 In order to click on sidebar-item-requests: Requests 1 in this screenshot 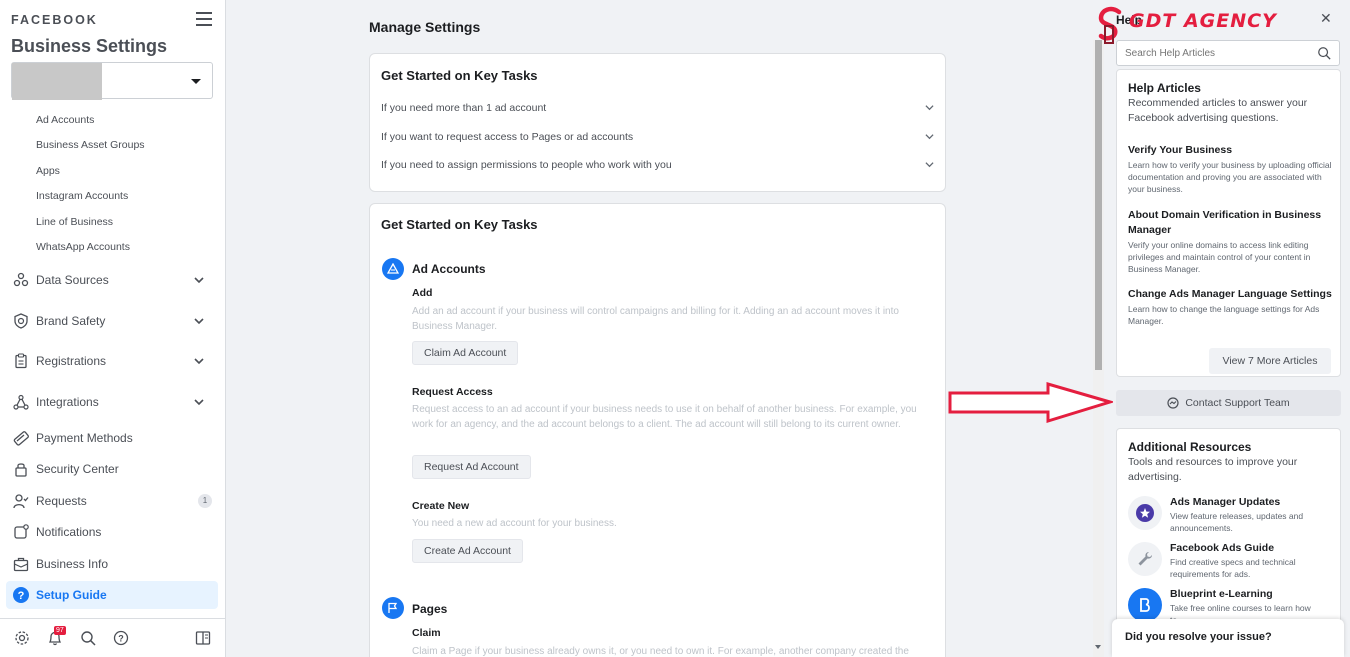, I will do `click(112, 501)`.